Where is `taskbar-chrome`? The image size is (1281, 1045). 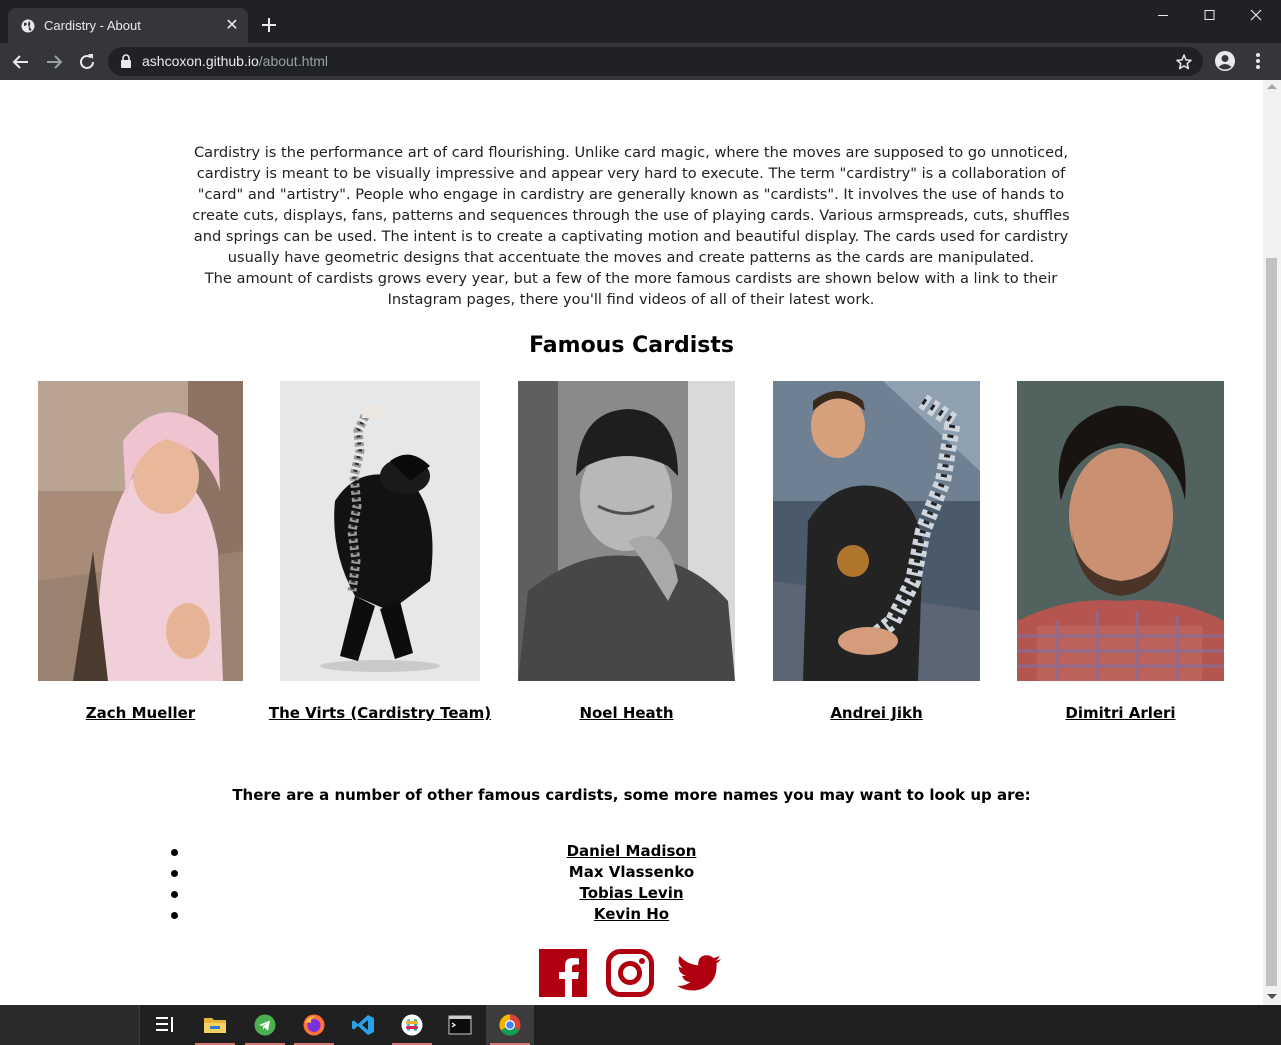
taskbar-chrome is located at coordinates (510, 1025).